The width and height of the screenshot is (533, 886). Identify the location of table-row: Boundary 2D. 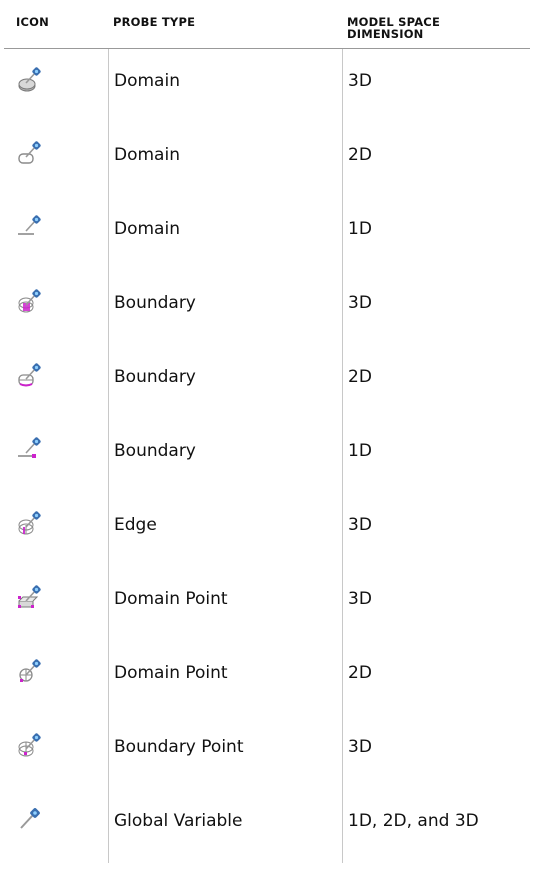
(267, 382).